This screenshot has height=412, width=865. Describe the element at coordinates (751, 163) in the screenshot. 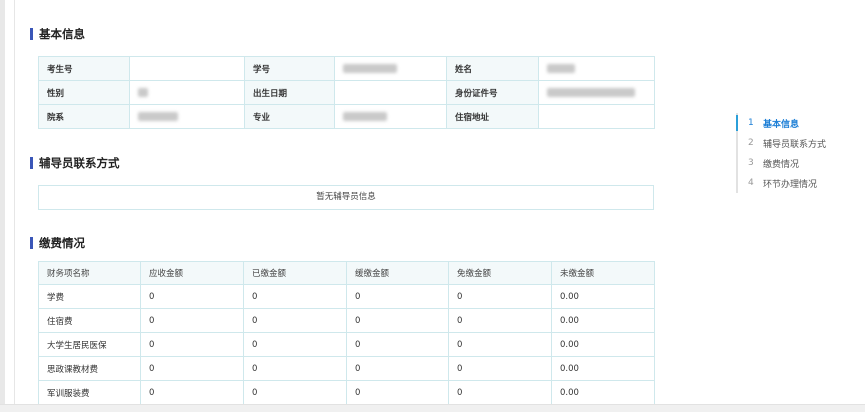

I see `anchor-nav-number: 3` at that location.